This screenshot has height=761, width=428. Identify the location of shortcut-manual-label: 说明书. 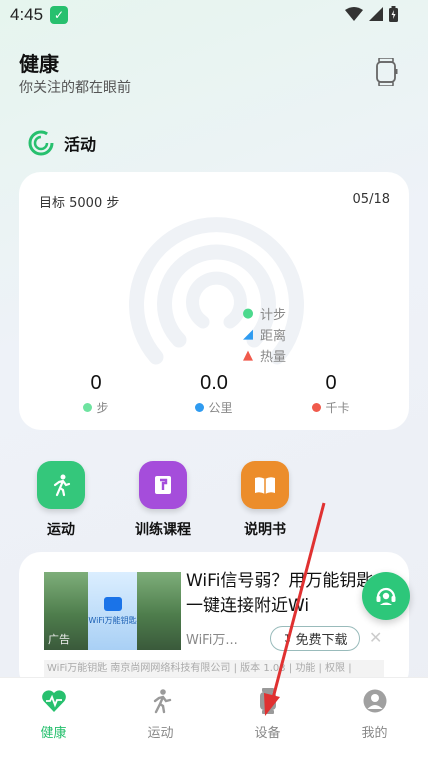
(265, 530).